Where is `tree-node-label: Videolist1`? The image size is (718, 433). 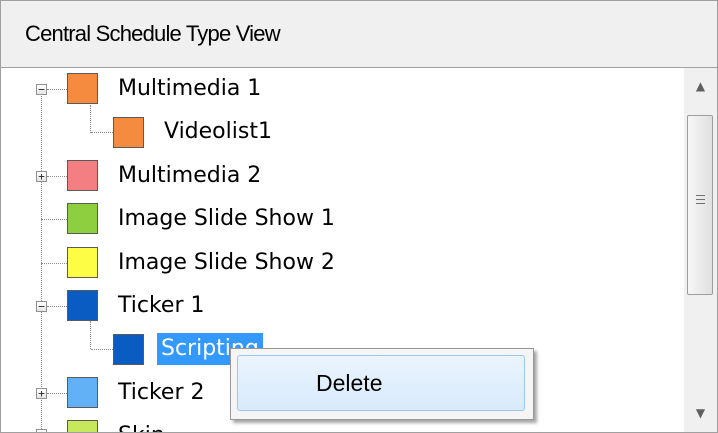
tree-node-label: Videolist1 is located at coordinates (218, 132).